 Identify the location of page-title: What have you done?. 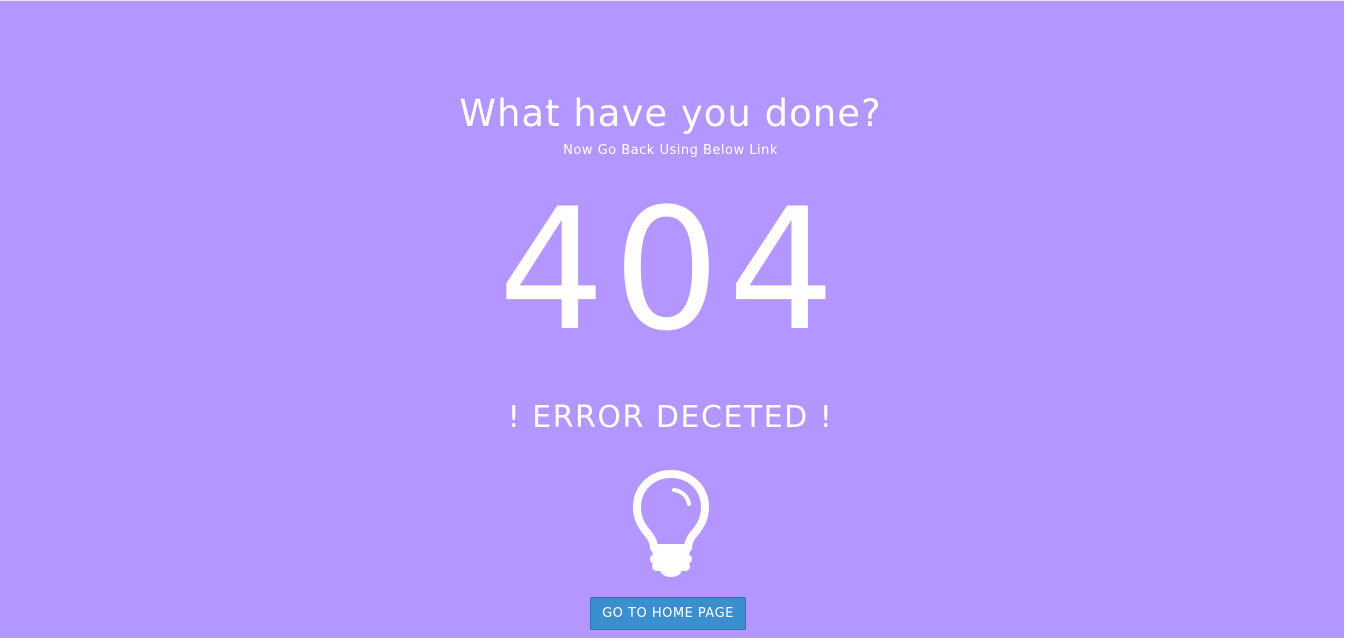
(670, 113).